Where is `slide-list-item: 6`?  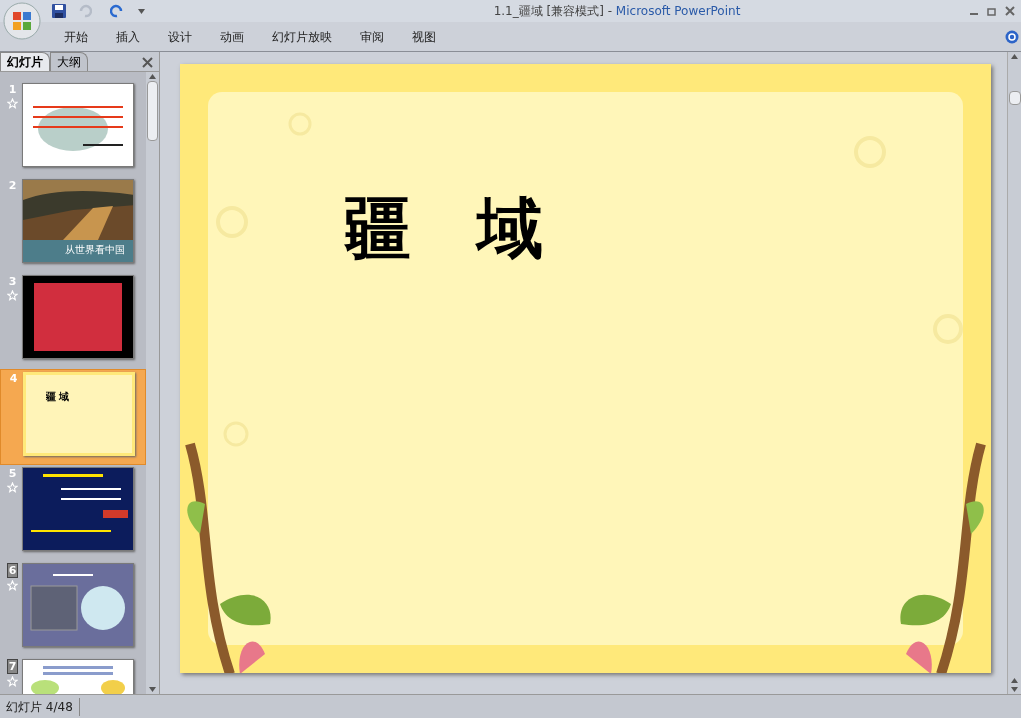 slide-list-item: 6 is located at coordinates (73, 609).